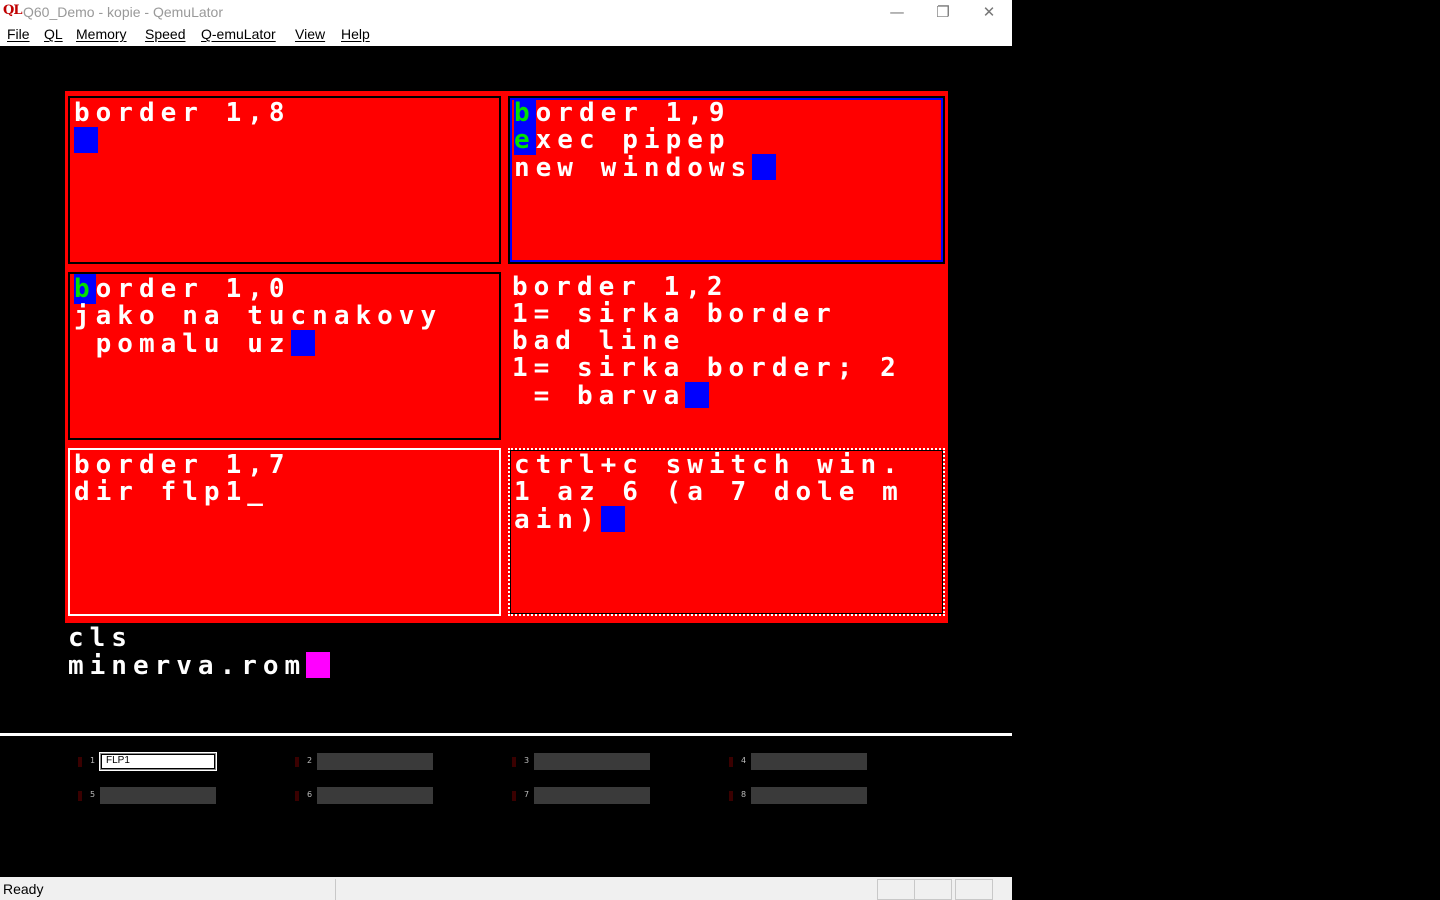  Describe the element at coordinates (284, 532) in the screenshot. I see `console-window-5: border 1,7 dir flp1_` at that location.